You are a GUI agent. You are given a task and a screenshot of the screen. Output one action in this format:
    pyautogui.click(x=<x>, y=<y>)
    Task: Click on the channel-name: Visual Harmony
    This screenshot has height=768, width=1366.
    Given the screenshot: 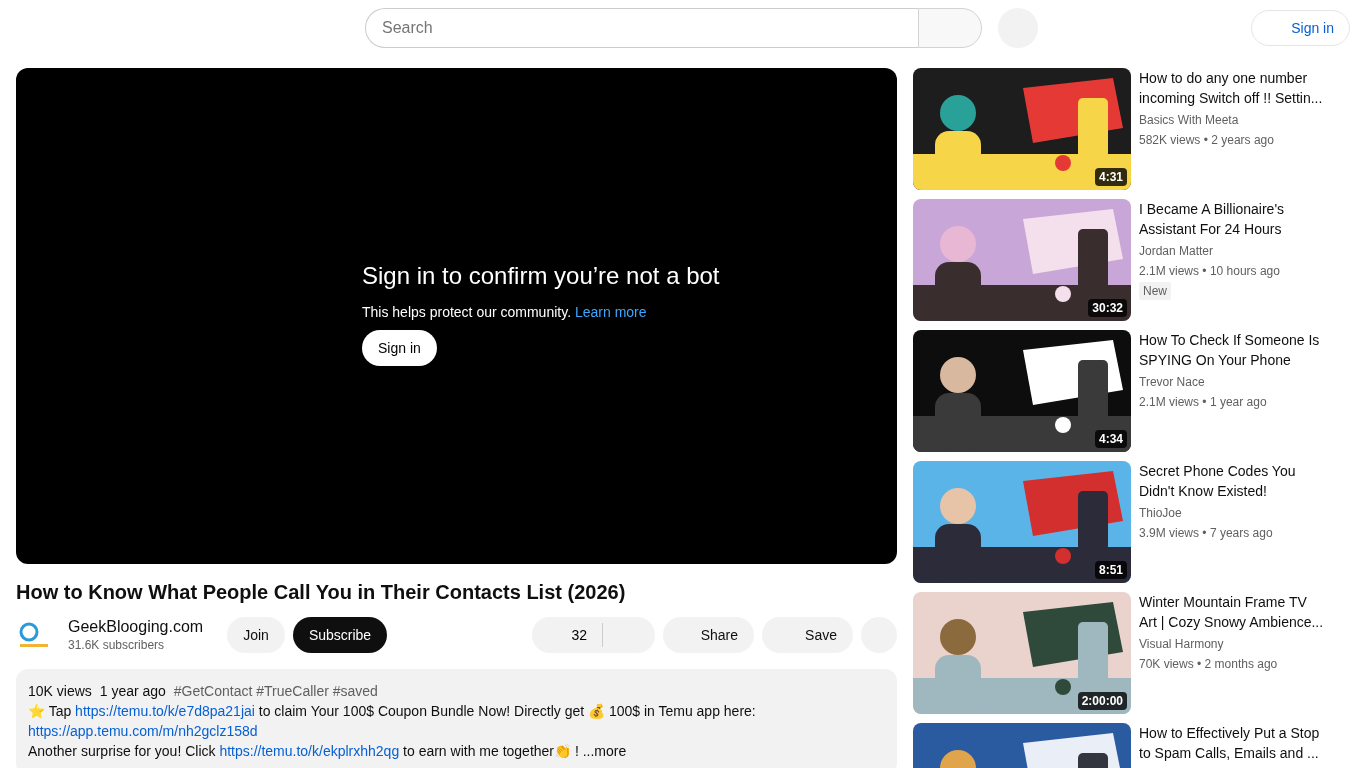 What is the action you would take?
    pyautogui.click(x=1181, y=644)
    